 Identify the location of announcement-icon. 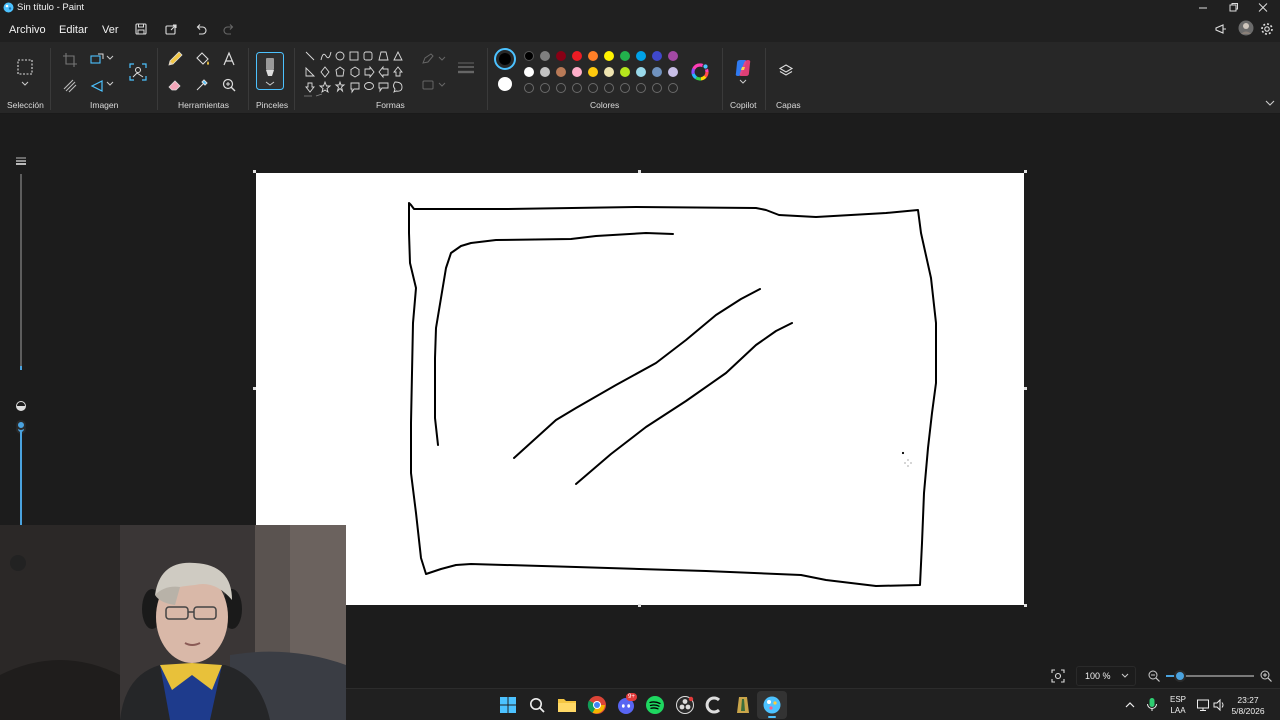
(1221, 29).